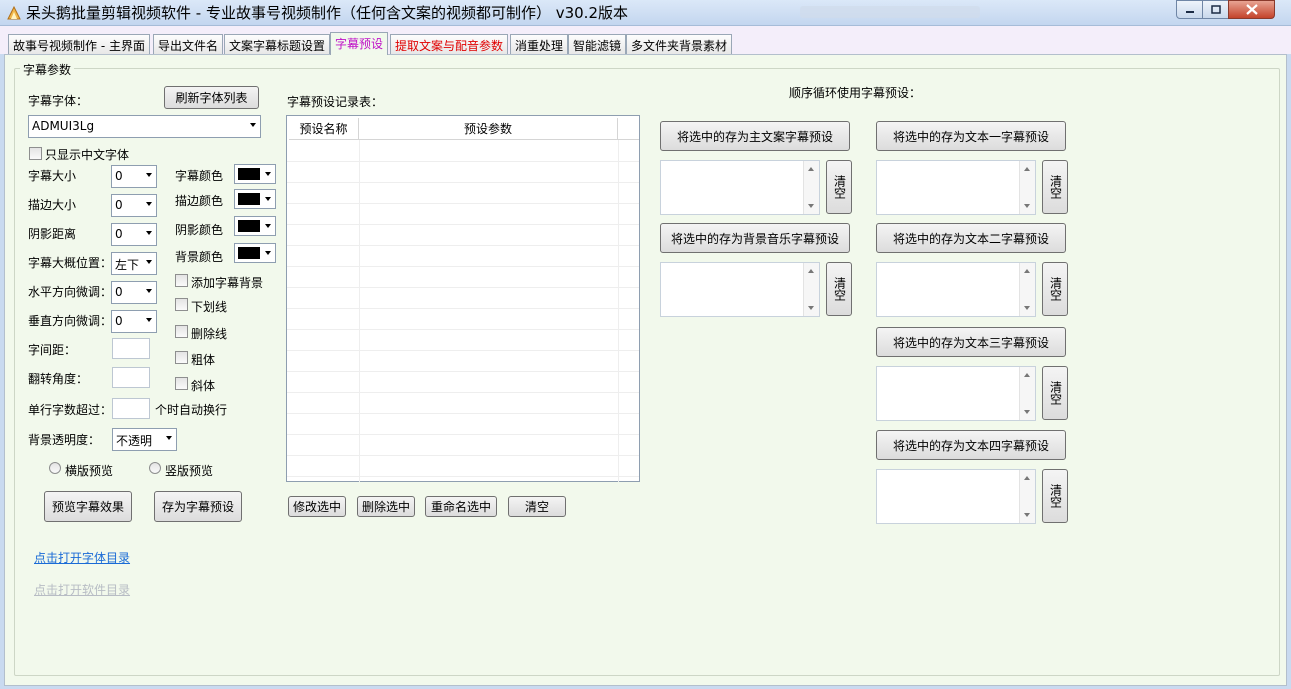 The image size is (1291, 689). I want to click on bgm-preset-memo, so click(740, 289).